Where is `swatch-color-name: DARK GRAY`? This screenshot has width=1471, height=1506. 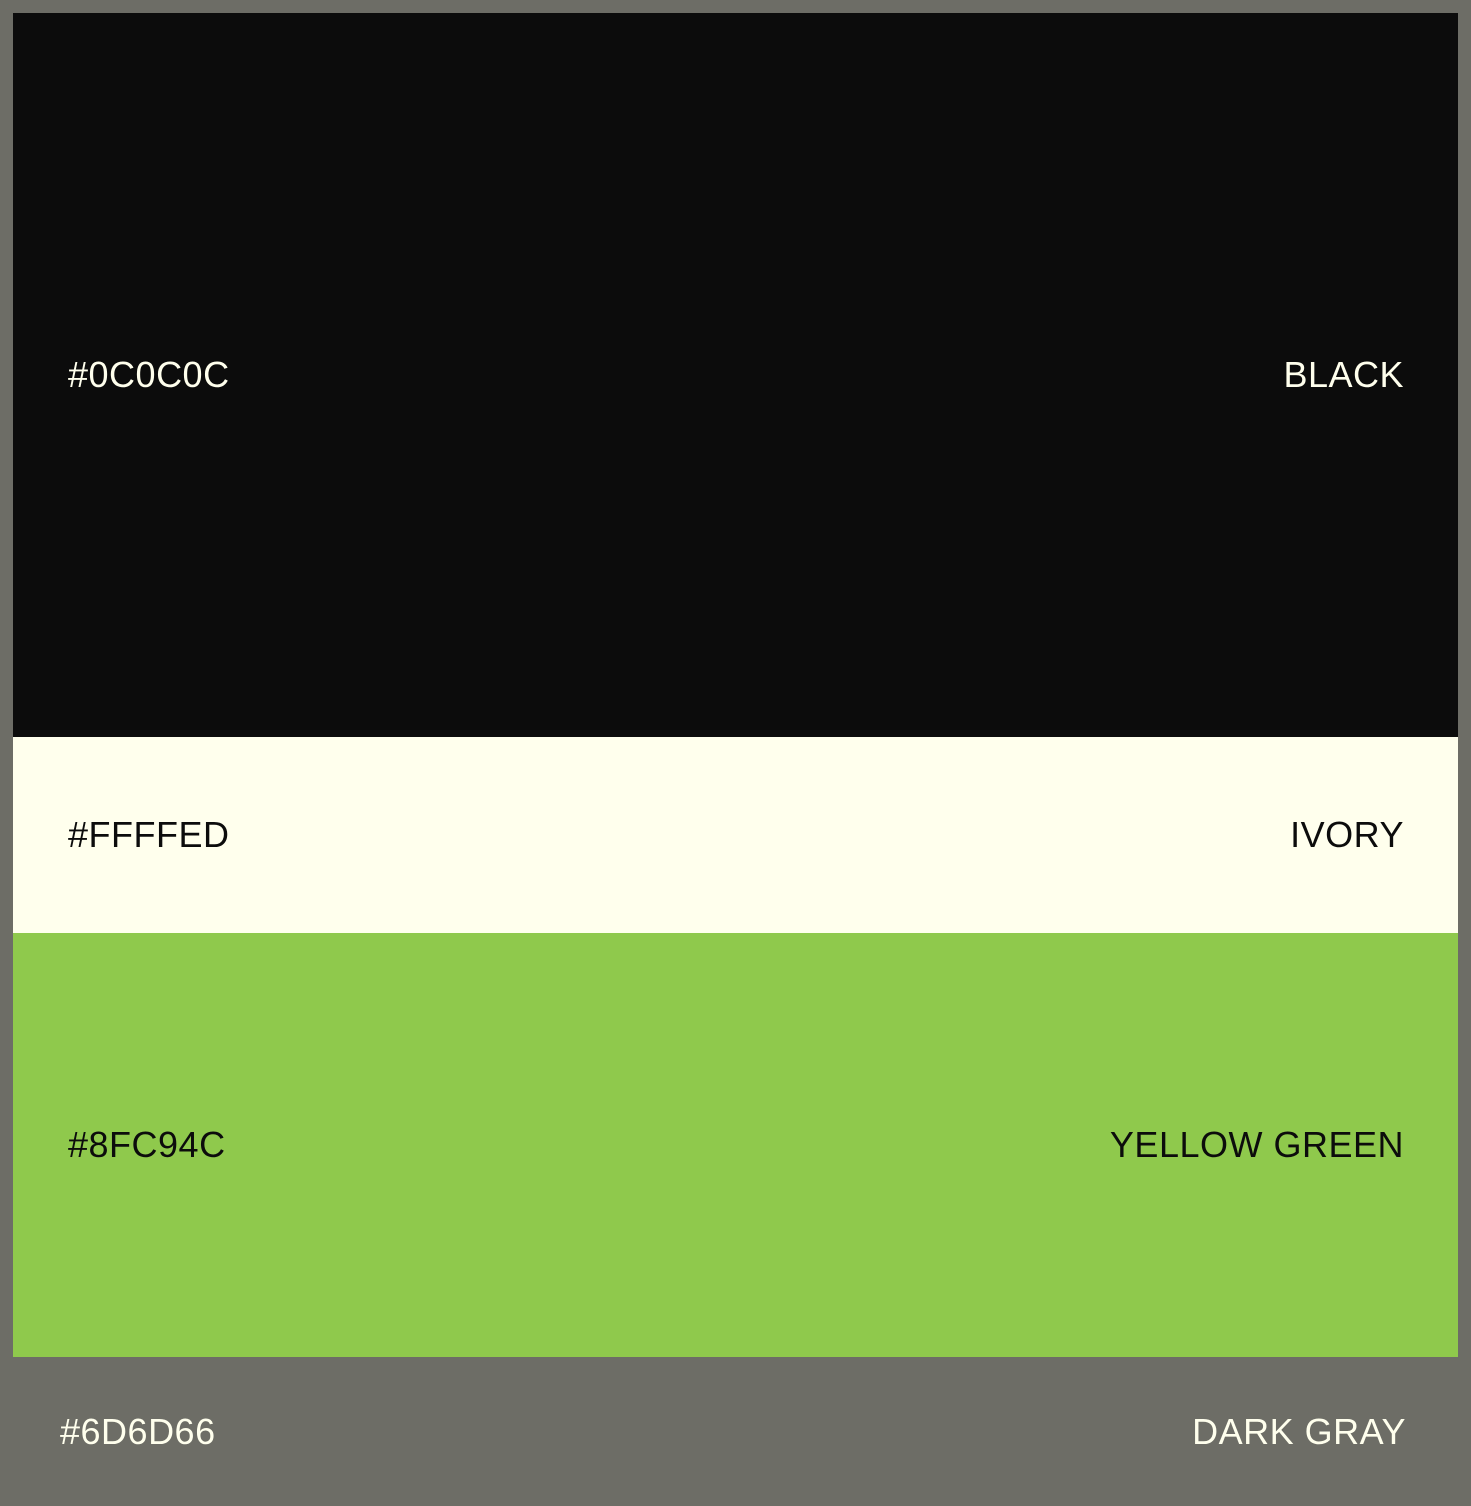 swatch-color-name: DARK GRAY is located at coordinates (1299, 1431).